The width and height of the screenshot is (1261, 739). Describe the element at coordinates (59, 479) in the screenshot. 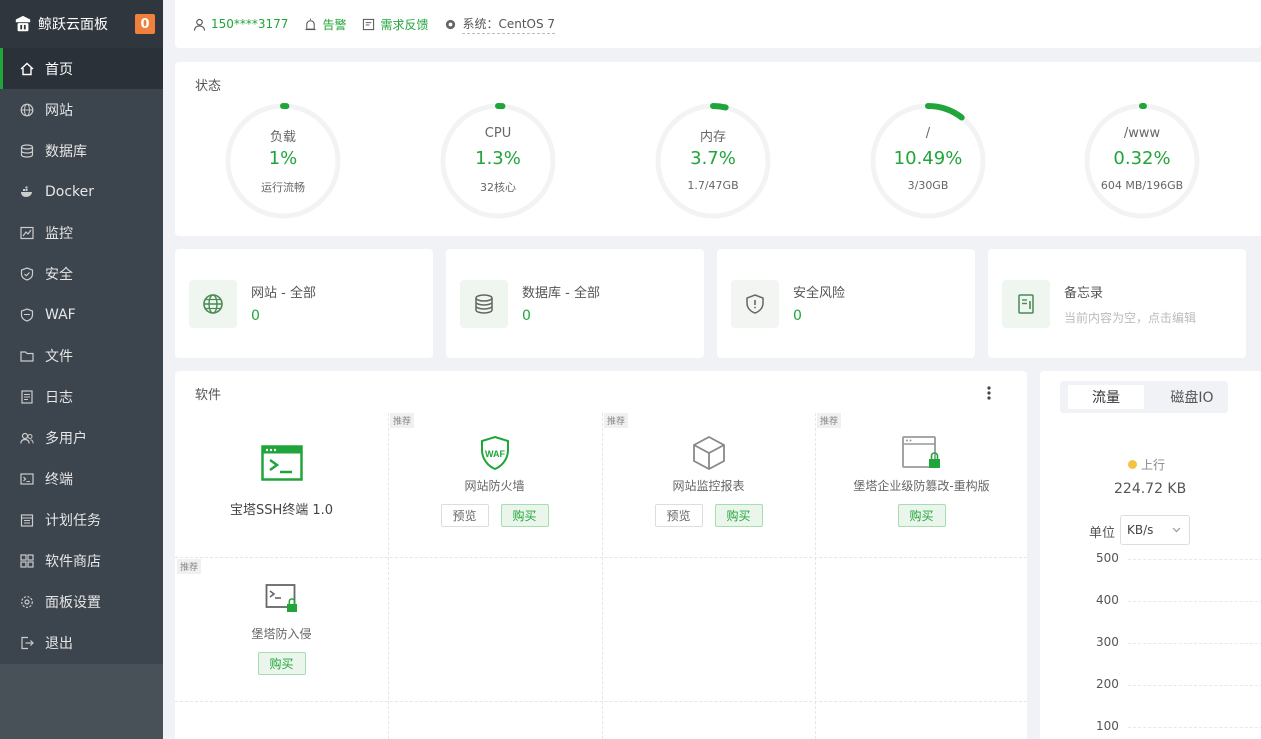

I see `sidebar-item-label: 终端` at that location.